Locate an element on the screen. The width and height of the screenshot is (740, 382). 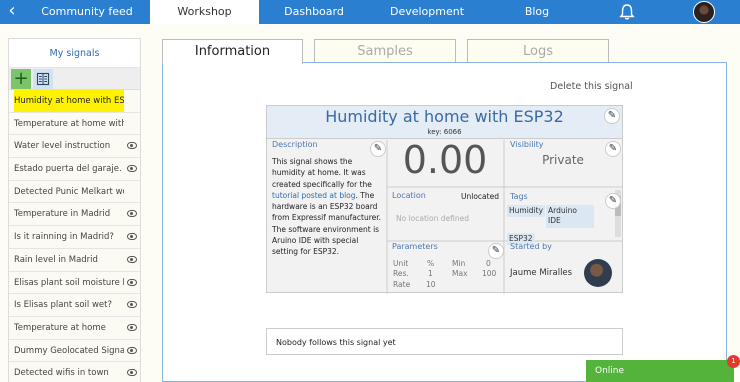
sidebar-item-signal: Temperature at home is located at coordinates (74, 328).